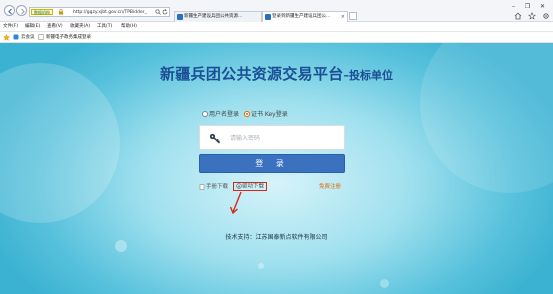 This screenshot has width=553, height=294. I want to click on favorite-item: 新疆电子政务集成登录, so click(64, 37).